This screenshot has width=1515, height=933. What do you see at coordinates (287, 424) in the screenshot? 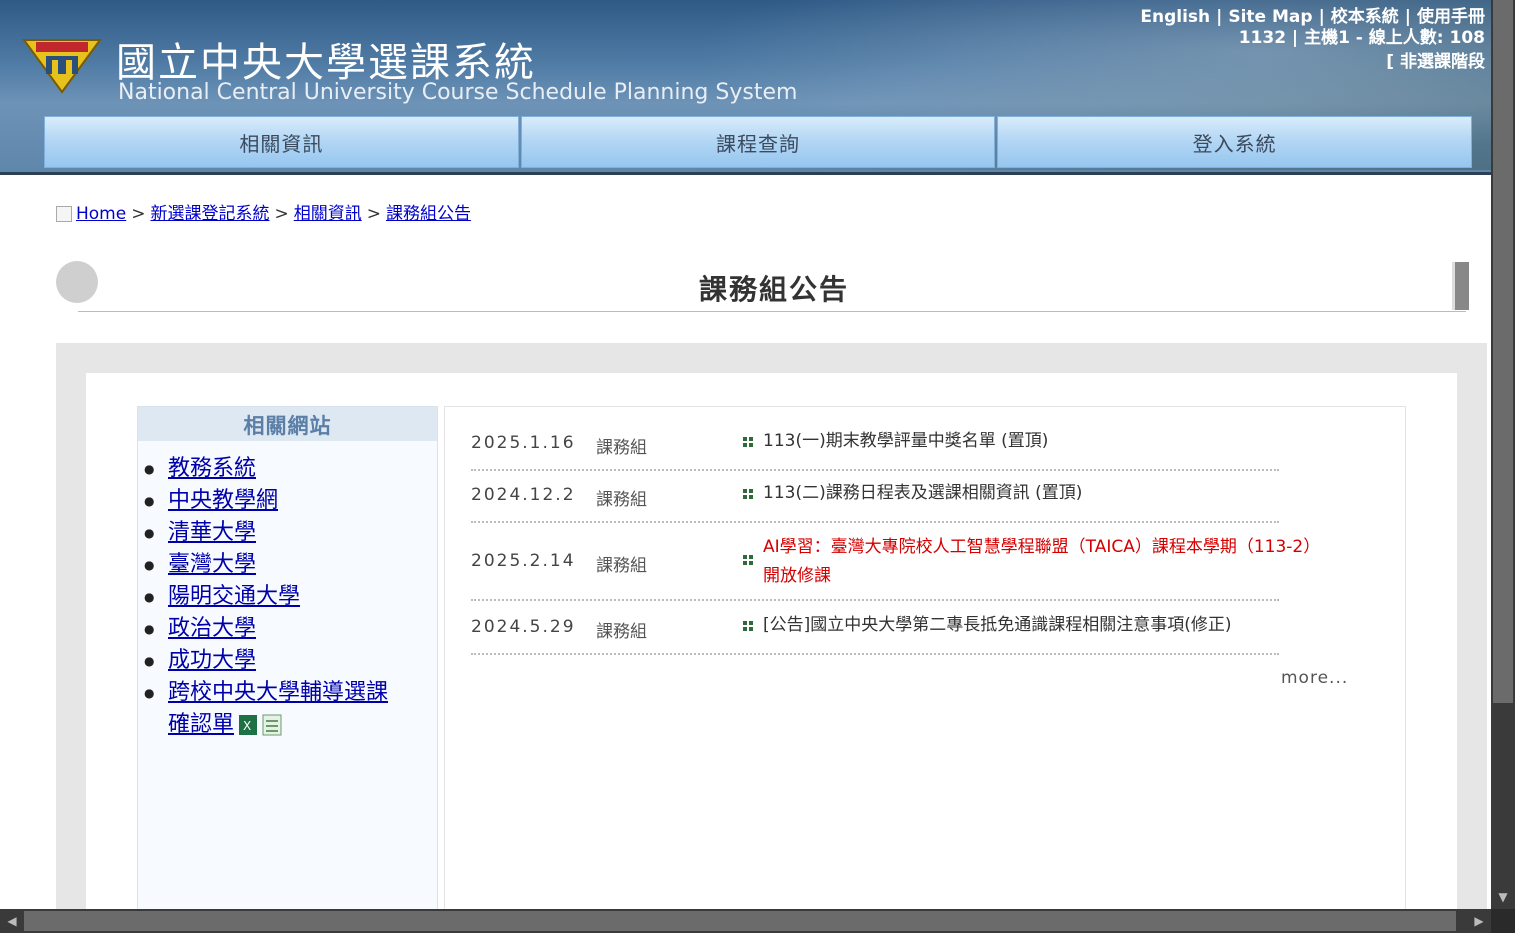
I see `sidebar-title: 相關網站` at bounding box center [287, 424].